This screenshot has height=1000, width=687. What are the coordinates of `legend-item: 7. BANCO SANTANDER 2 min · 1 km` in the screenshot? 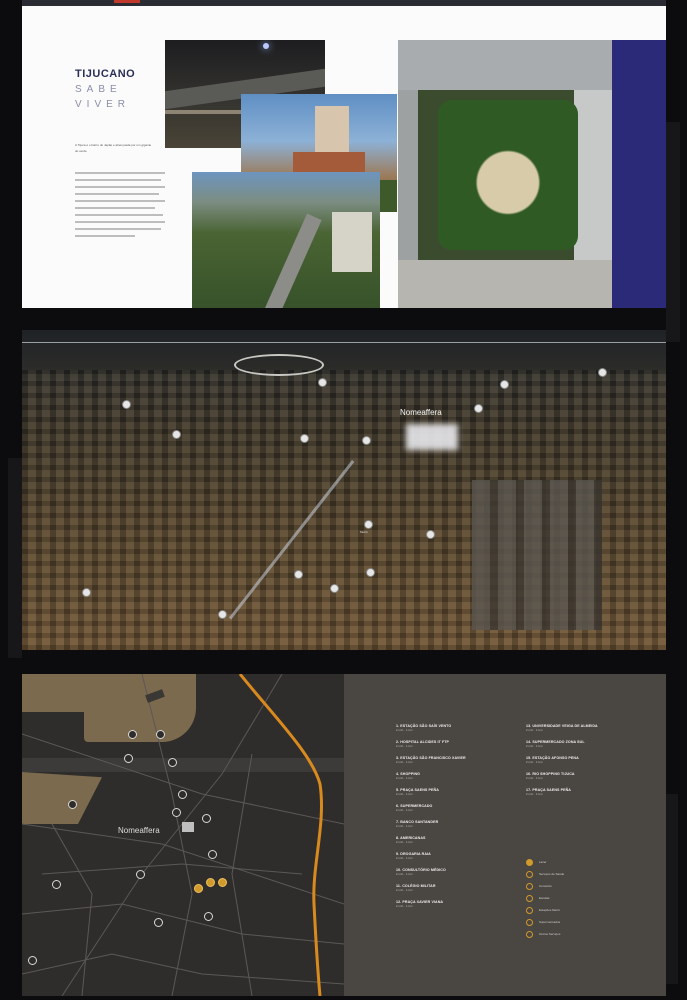 It's located at (457, 825).